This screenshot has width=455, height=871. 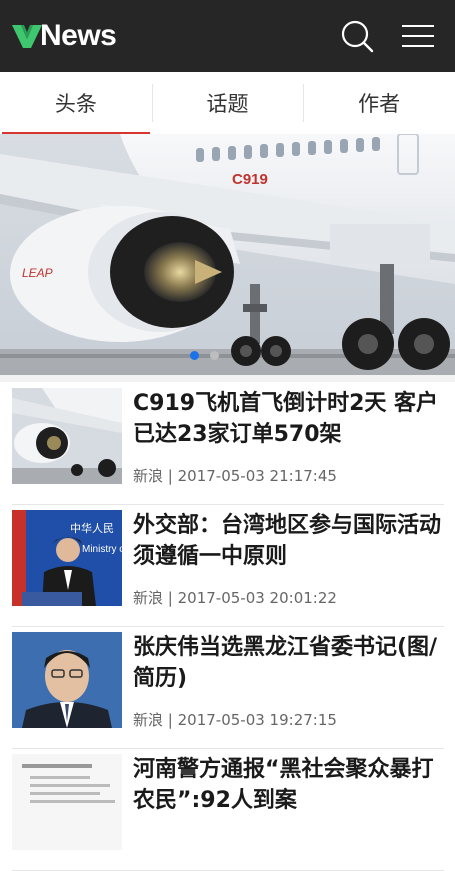 What do you see at coordinates (285, 663) in the screenshot?
I see `news-title: 张庆伟当选黑龙江省委书记(图/简历)` at bounding box center [285, 663].